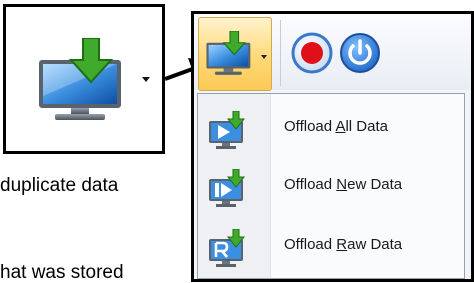  I want to click on offload-dropdown-button, so click(235, 54).